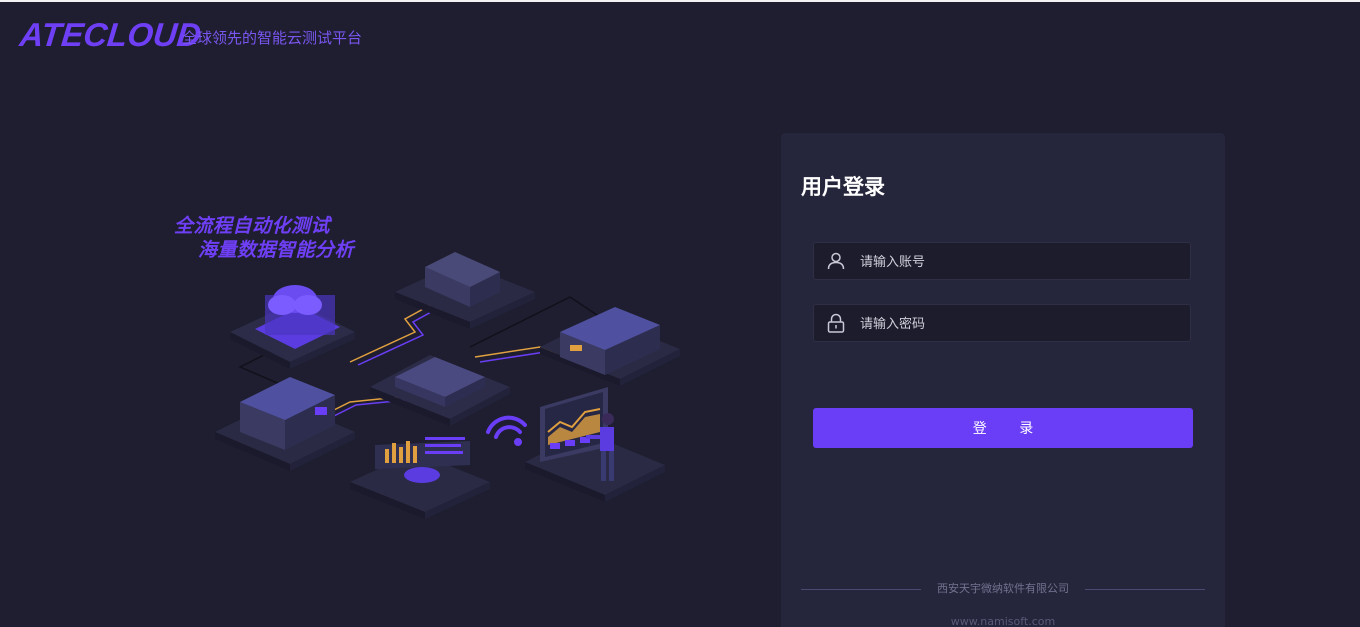  I want to click on footer-divider-left, so click(861, 589).